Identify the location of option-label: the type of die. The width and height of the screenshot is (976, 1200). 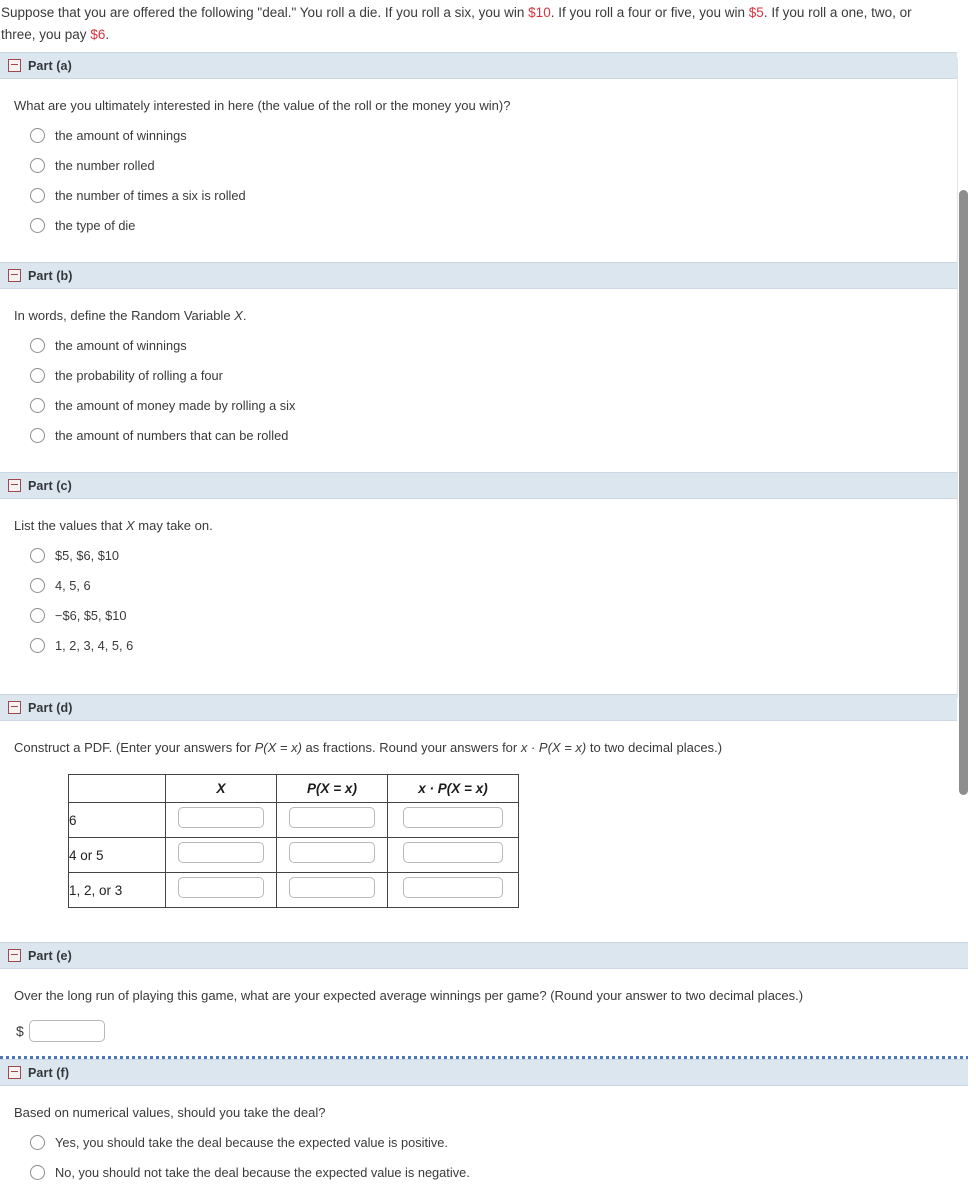
(95, 225).